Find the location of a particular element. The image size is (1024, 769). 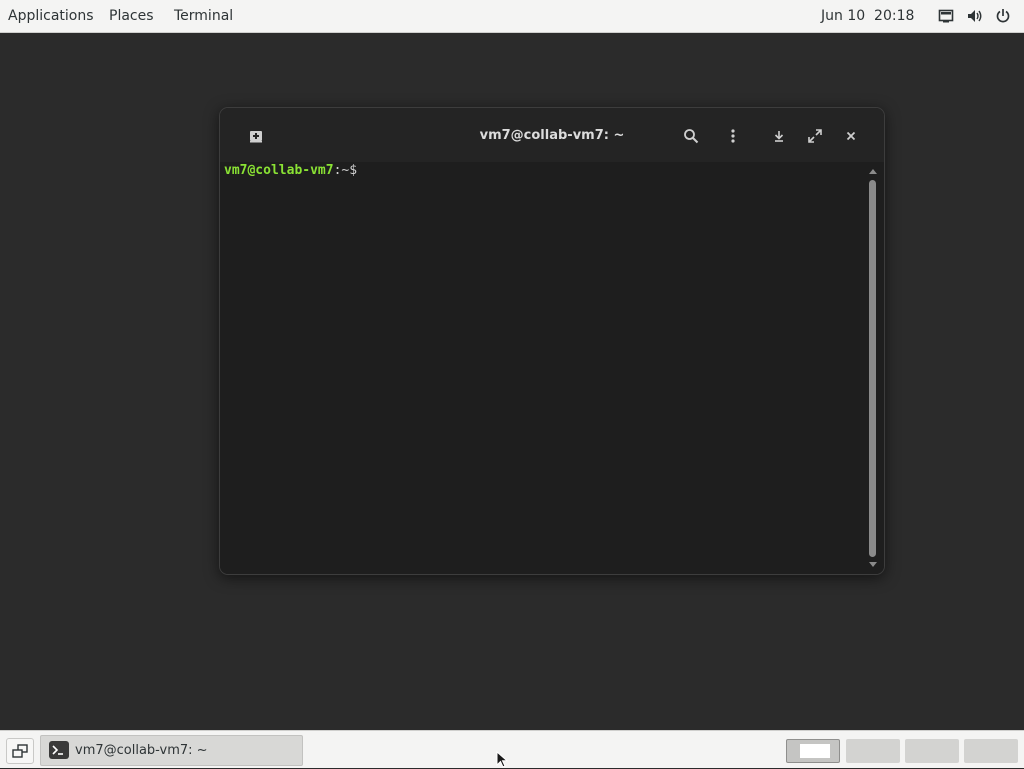

close-icon is located at coordinates (851, 136).